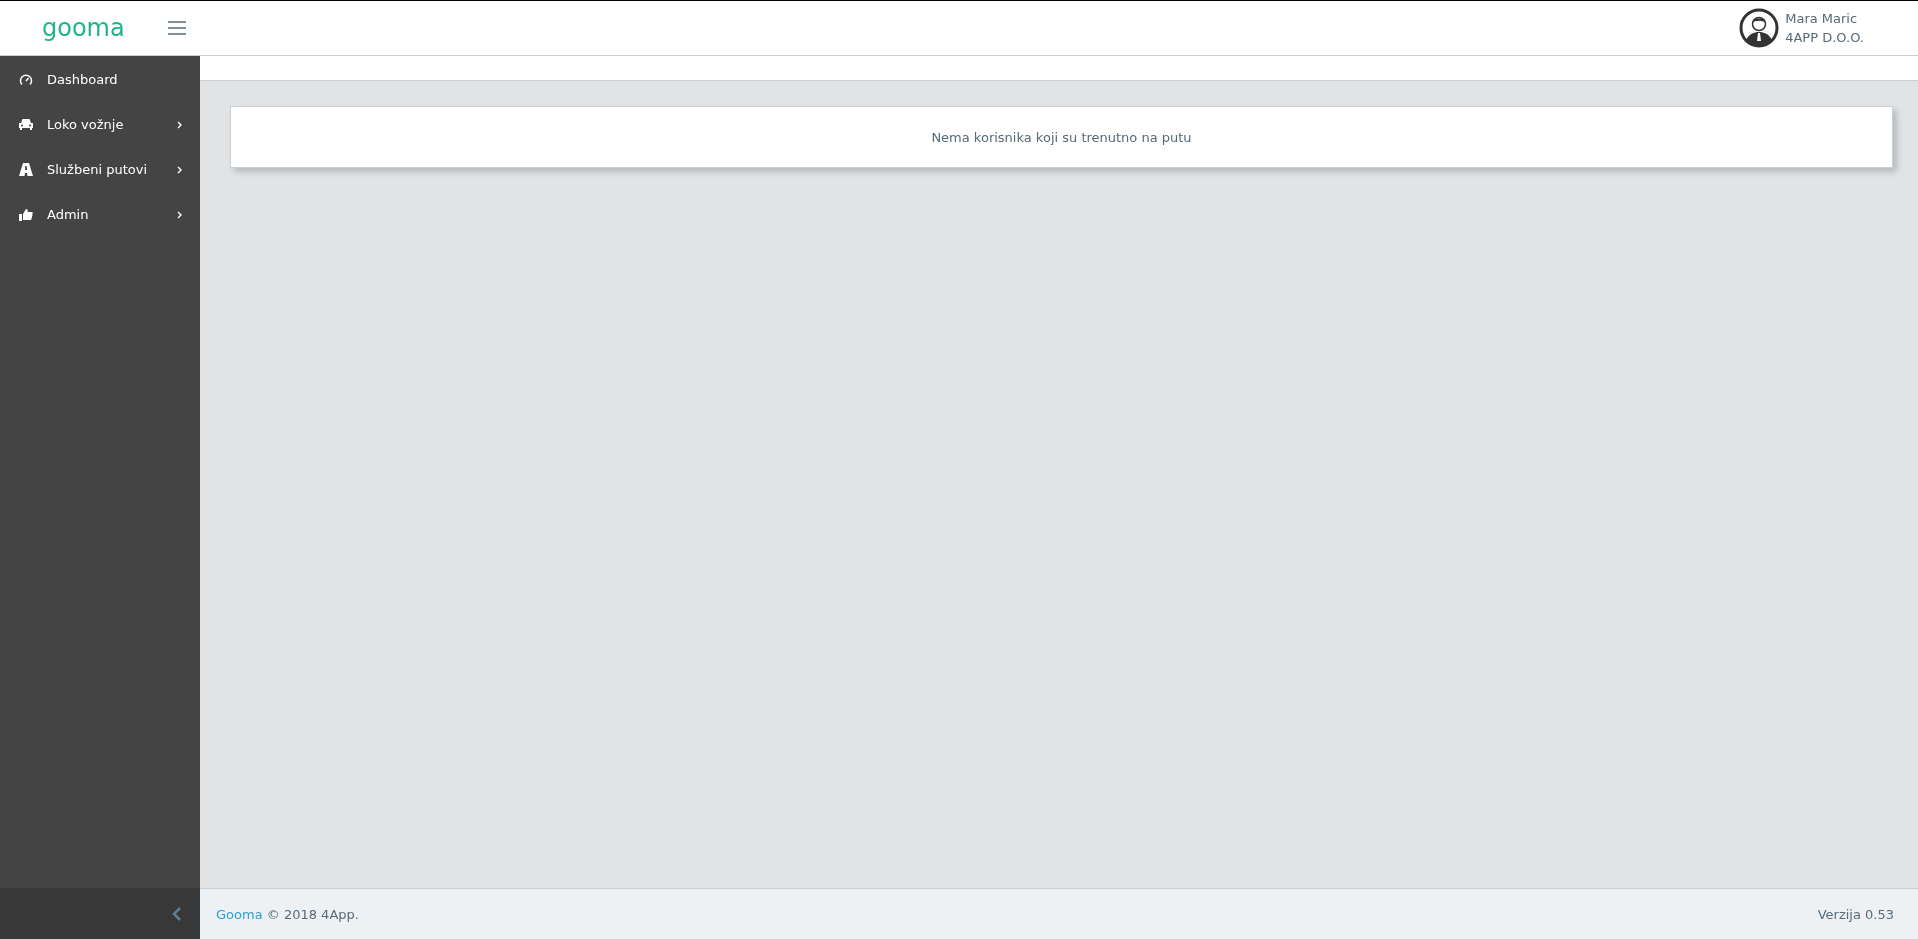  What do you see at coordinates (1822, 19) in the screenshot?
I see `user-name: Mara Maric` at bounding box center [1822, 19].